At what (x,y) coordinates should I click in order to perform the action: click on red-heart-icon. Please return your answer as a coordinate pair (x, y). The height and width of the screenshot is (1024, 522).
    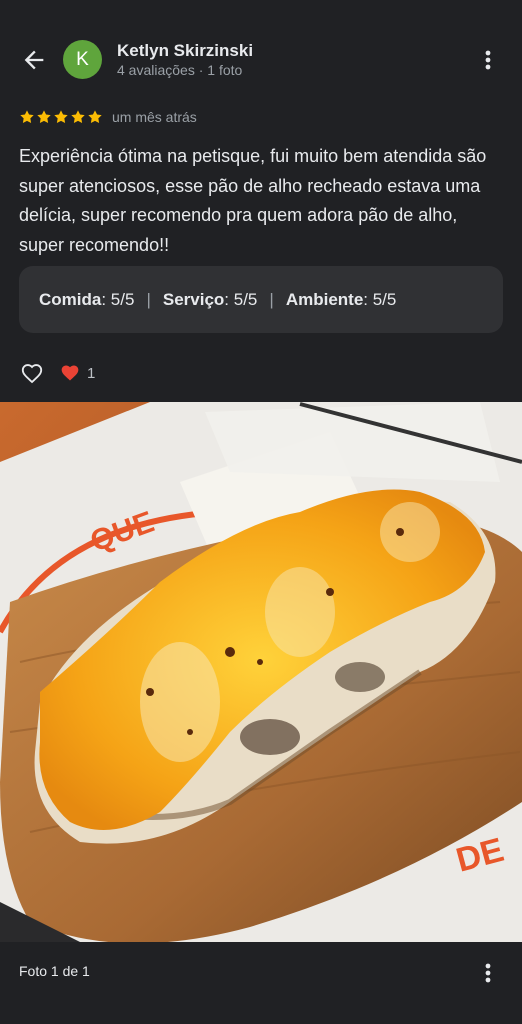
    Looking at the image, I should click on (70, 373).